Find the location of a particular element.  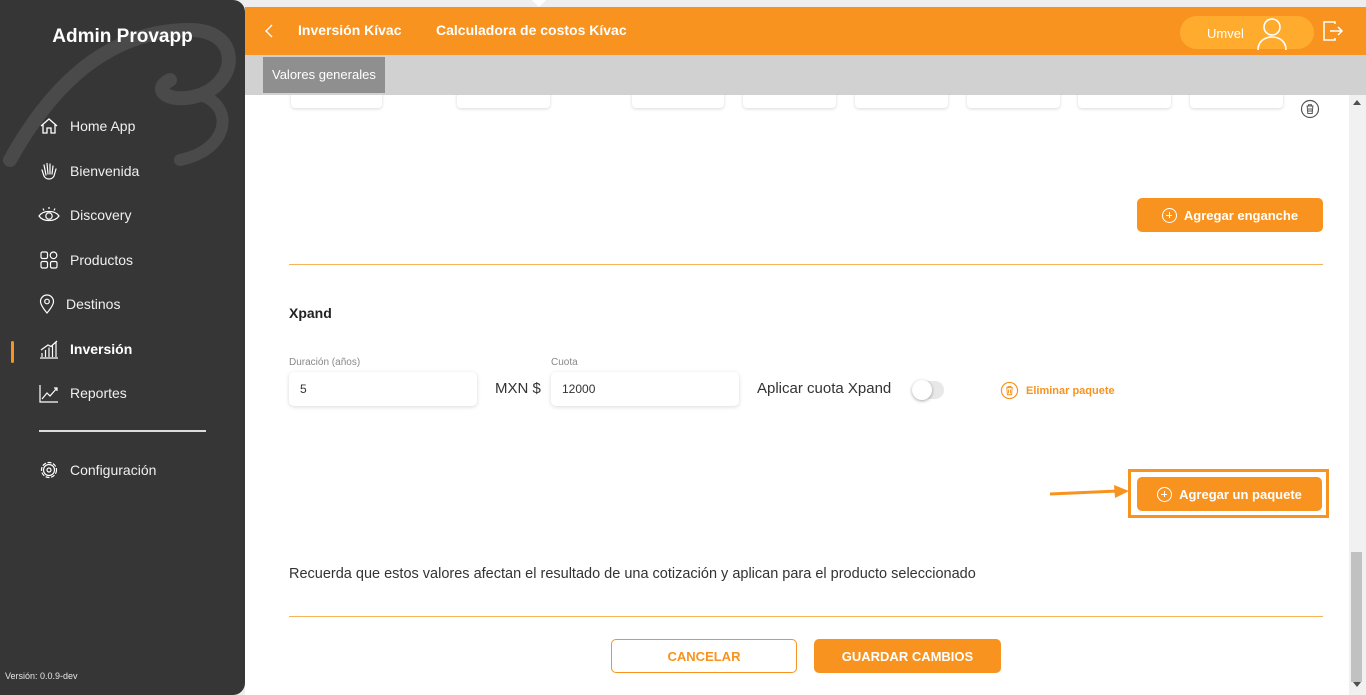

sidebar-item-label: Reportes is located at coordinates (98, 393).